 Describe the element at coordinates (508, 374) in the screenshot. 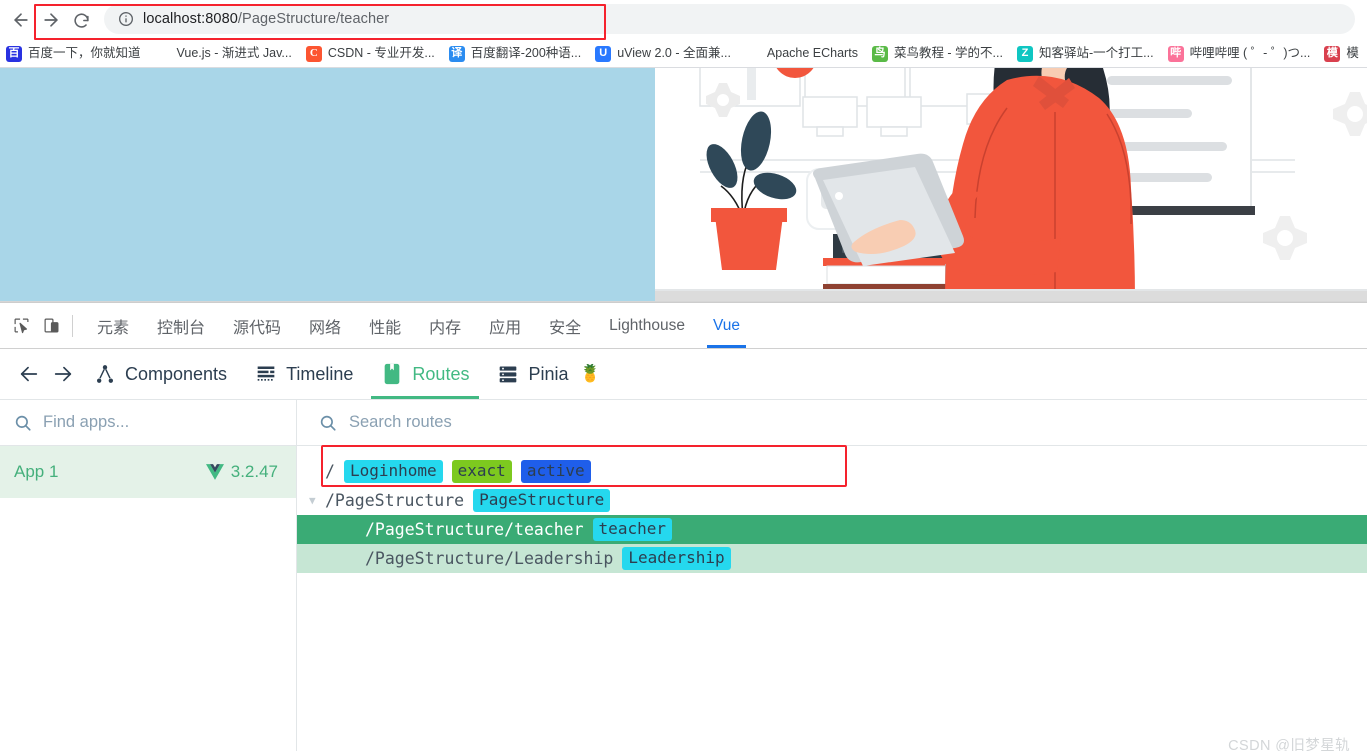

I see `pinia-store-icon` at that location.